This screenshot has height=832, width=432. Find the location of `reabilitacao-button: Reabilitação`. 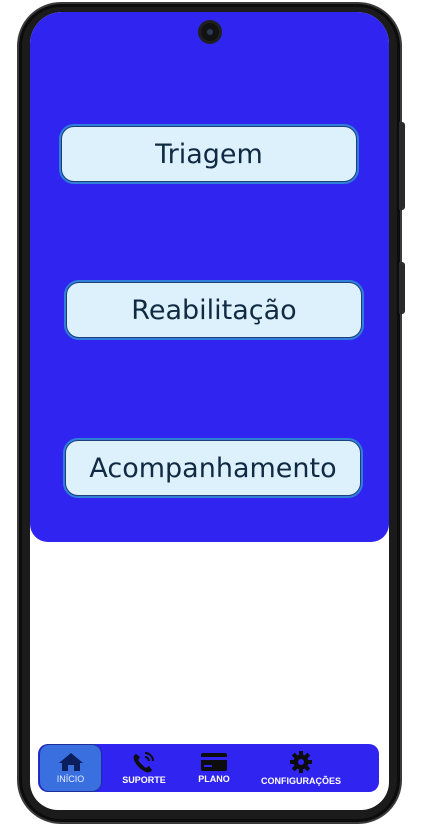

reabilitacao-button: Reabilitação is located at coordinates (214, 310).